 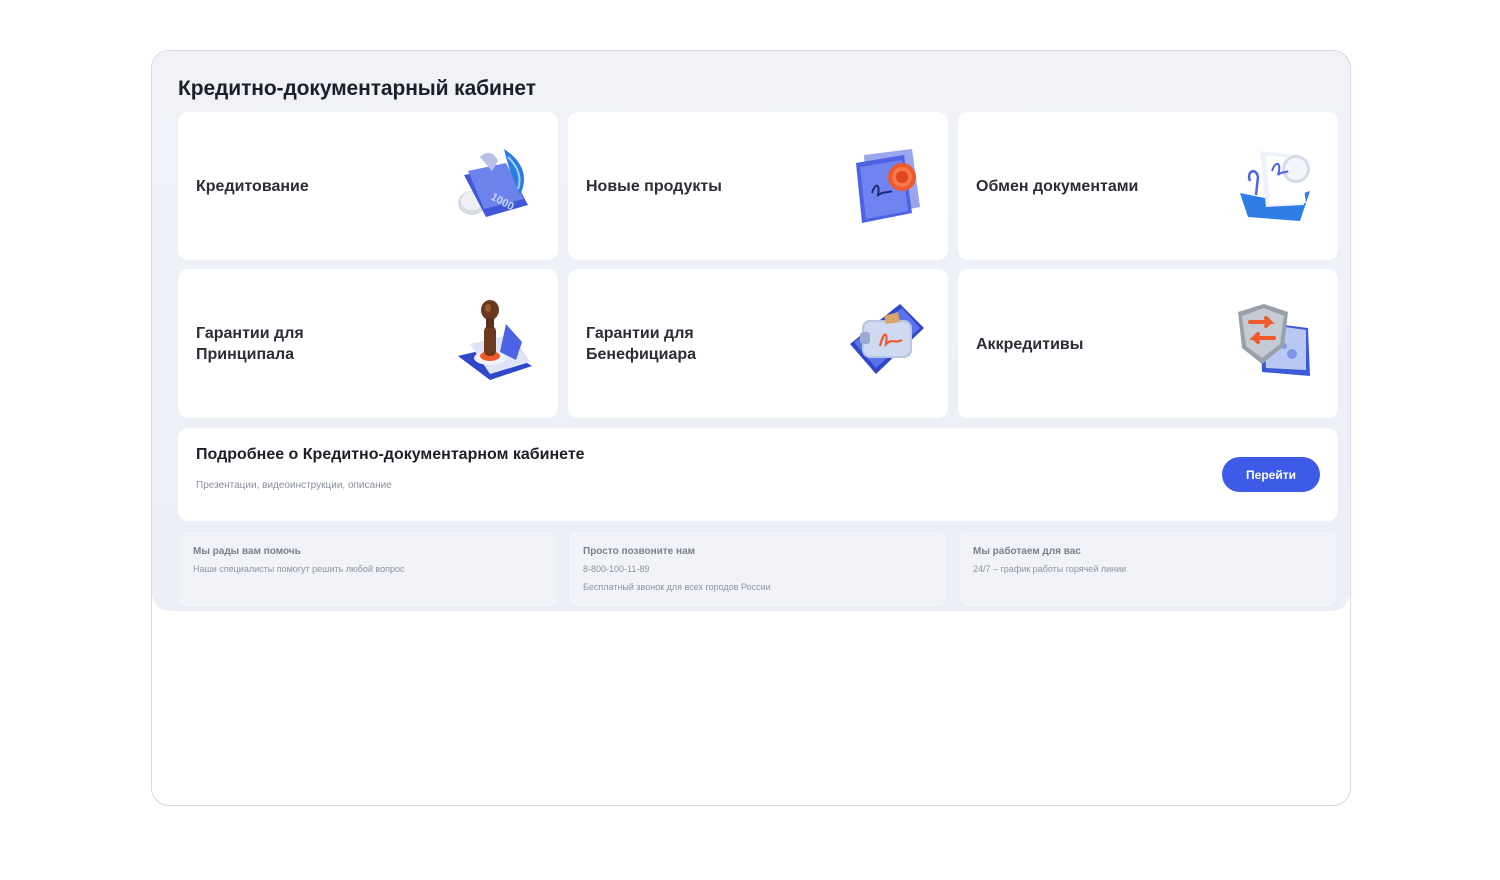 I want to click on document-exchange-icon, so click(x=1275, y=186).